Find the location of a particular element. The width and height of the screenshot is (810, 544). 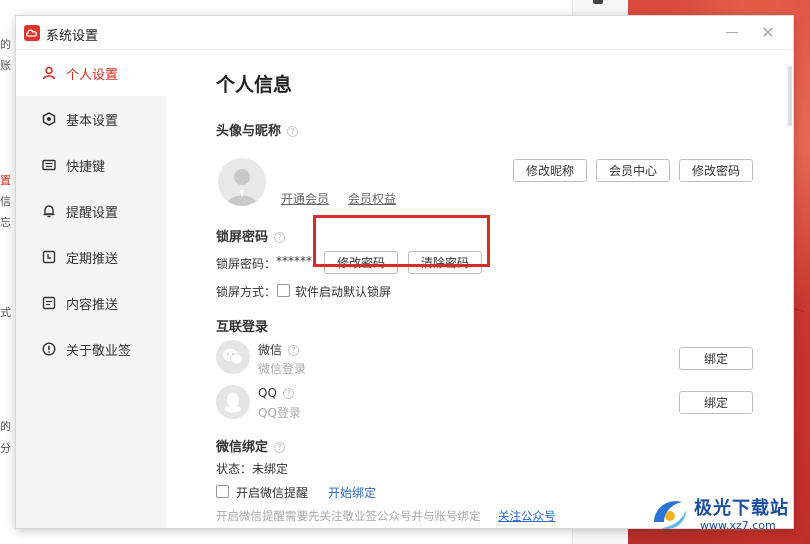

sidebar-item-label: 基本设置 is located at coordinates (92, 121).